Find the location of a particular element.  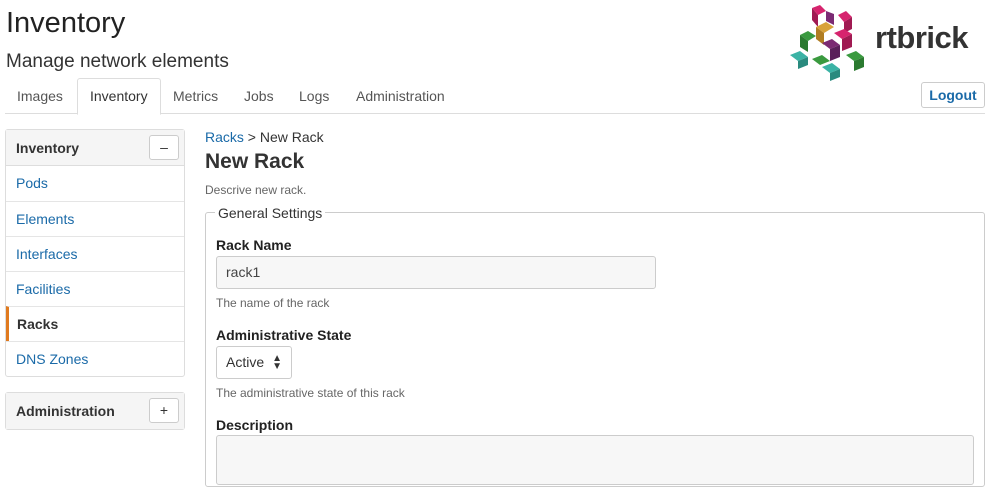

sidebar-item-dns-zones: DNS Zones is located at coordinates (95, 358).